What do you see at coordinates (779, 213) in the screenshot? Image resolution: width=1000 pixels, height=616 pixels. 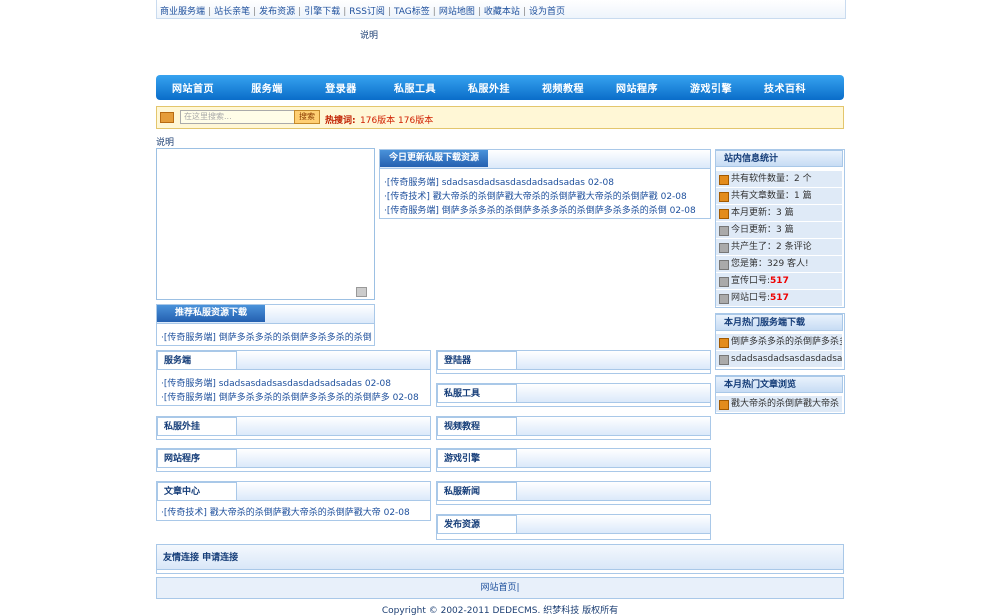 I see `stat-row: 本月更新：3 篇` at bounding box center [779, 213].